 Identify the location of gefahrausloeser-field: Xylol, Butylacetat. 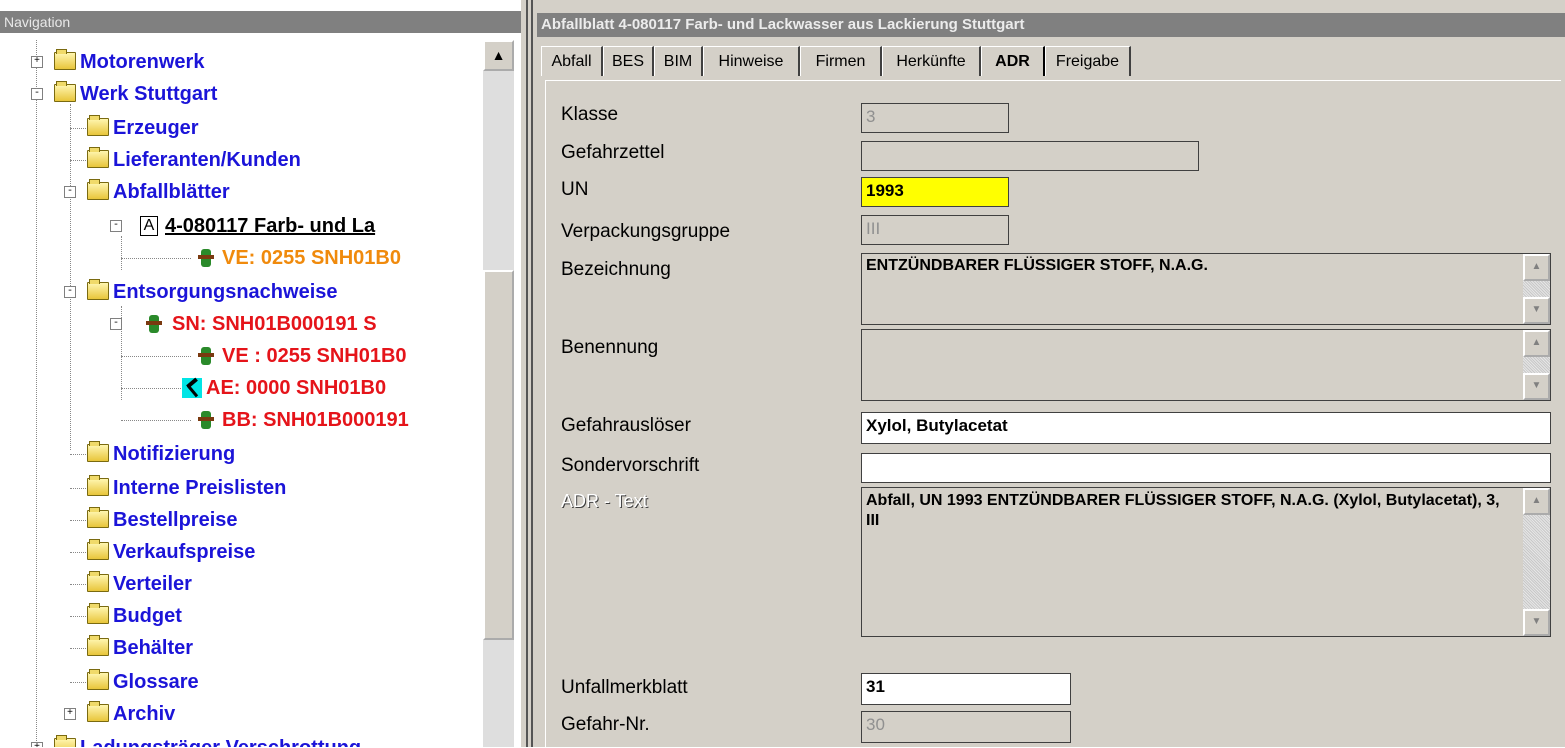
(1206, 428).